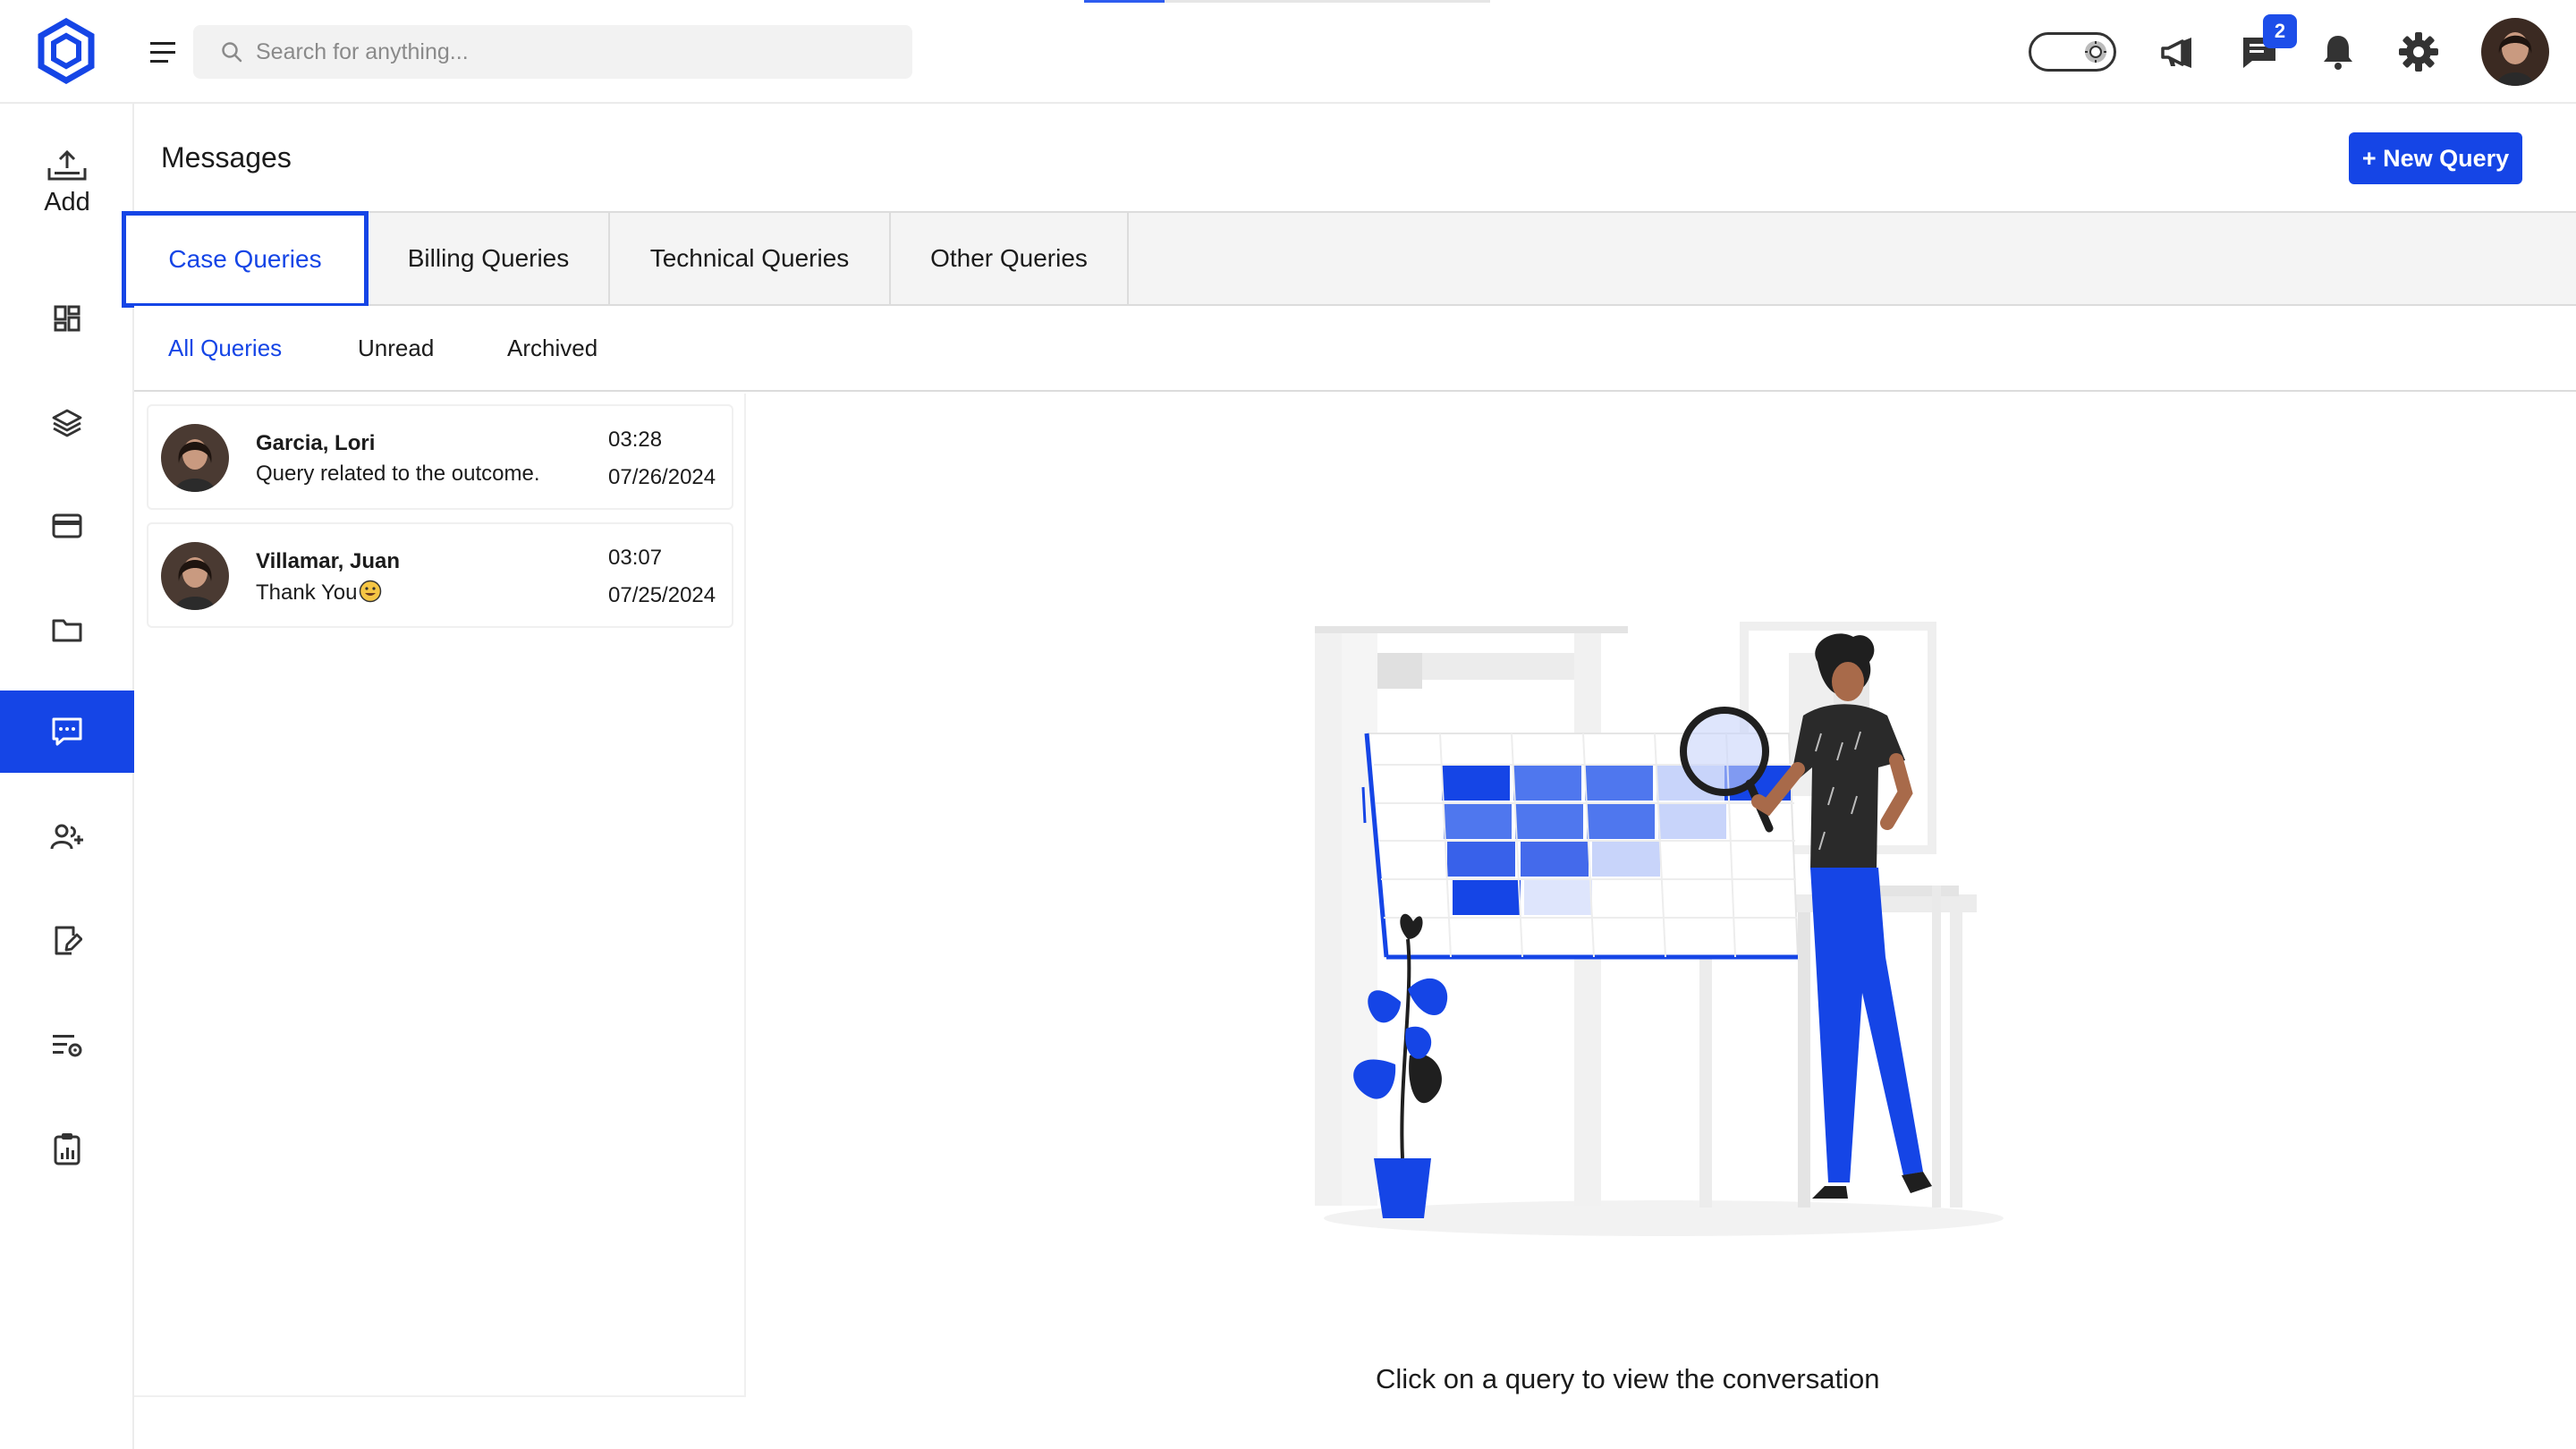 The height and width of the screenshot is (1449, 2576). What do you see at coordinates (750, 258) in the screenshot?
I see `tab-technical-queries: Technical Queries` at bounding box center [750, 258].